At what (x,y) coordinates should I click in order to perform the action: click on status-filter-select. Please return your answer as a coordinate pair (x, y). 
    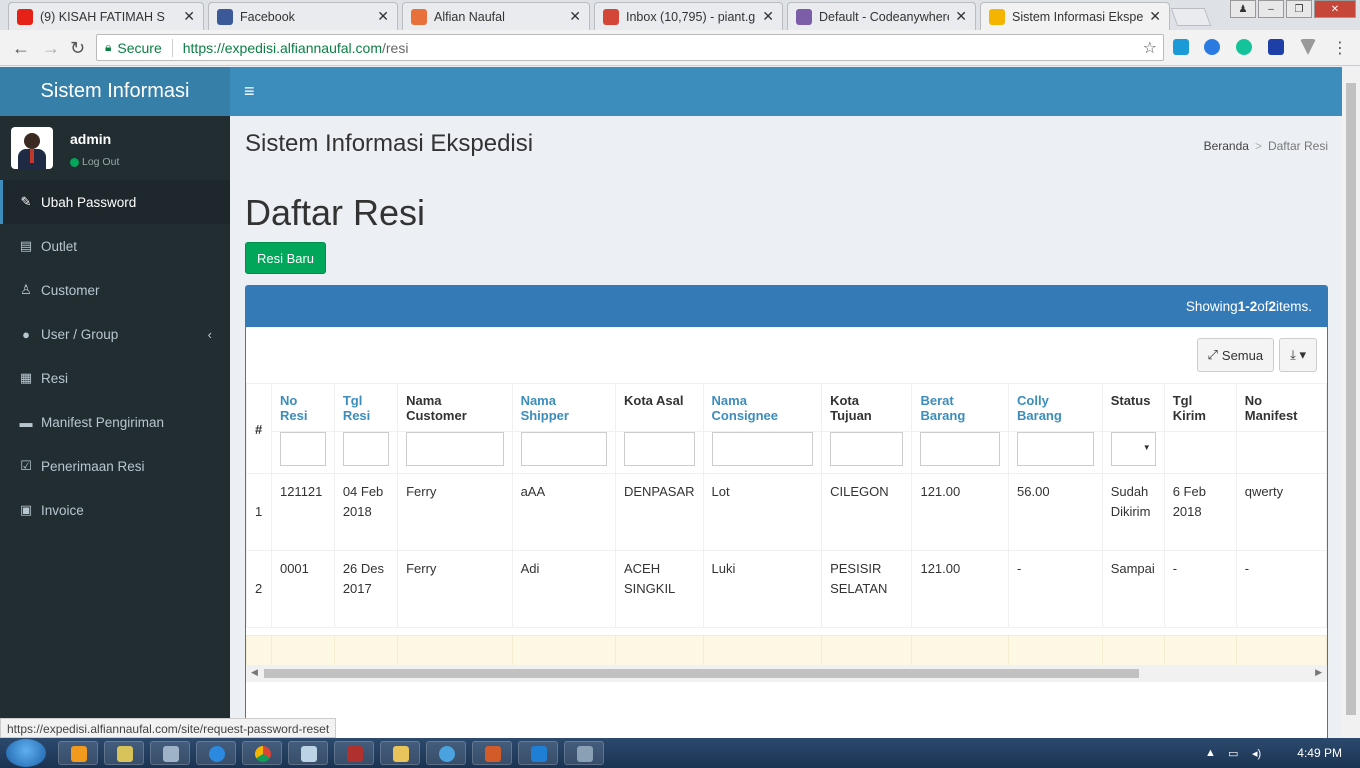
    Looking at the image, I should click on (1133, 449).